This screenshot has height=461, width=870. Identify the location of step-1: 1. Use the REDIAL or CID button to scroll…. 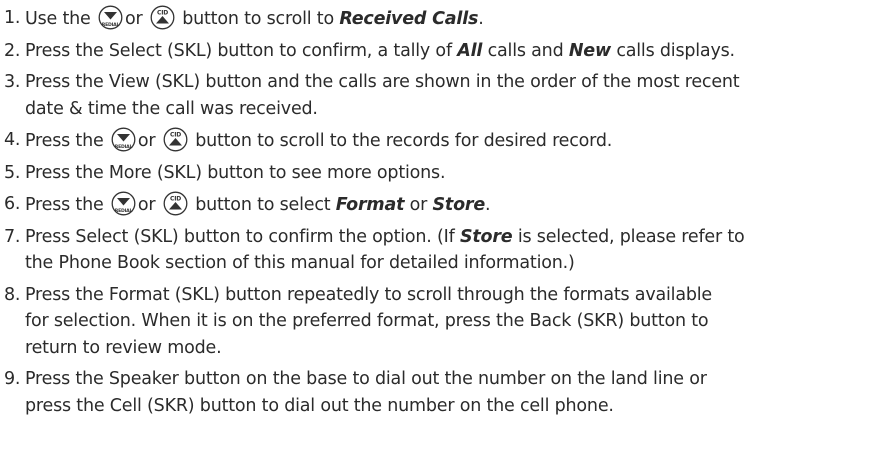
(435, 19).